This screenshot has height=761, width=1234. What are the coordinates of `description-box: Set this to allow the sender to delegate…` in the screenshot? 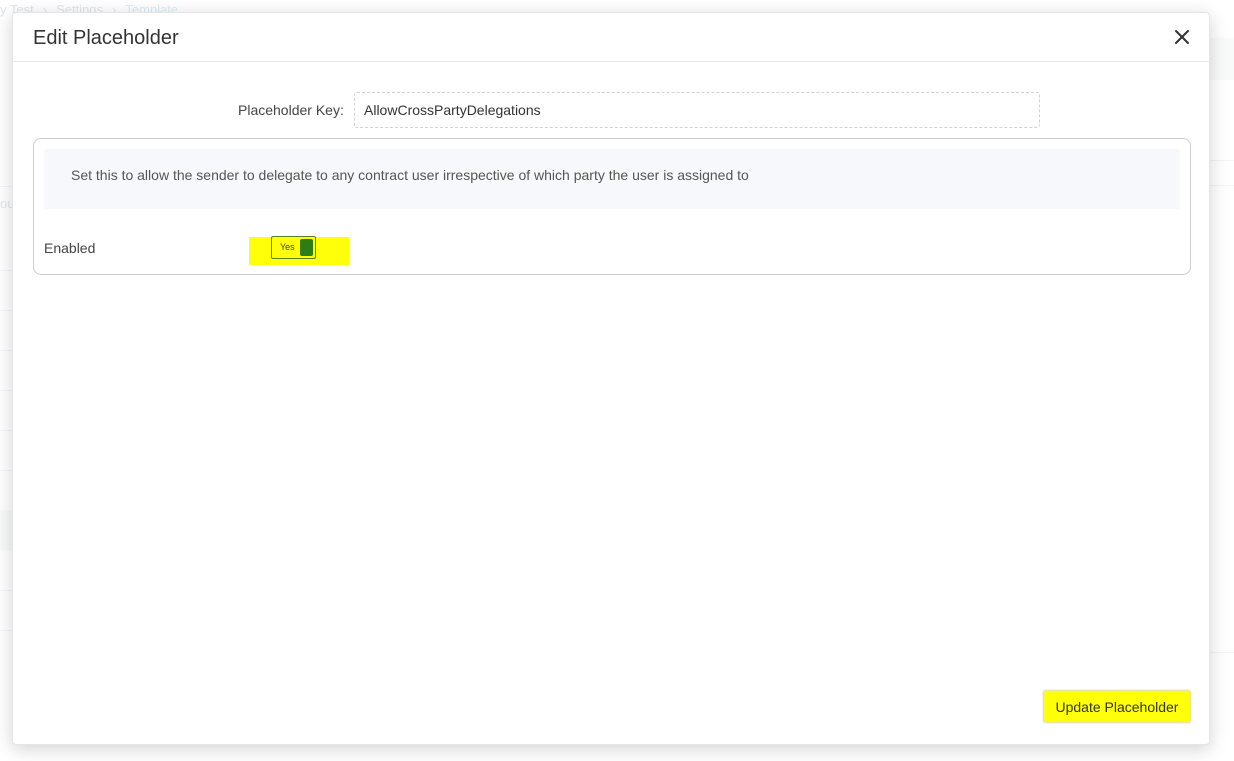 It's located at (612, 179).